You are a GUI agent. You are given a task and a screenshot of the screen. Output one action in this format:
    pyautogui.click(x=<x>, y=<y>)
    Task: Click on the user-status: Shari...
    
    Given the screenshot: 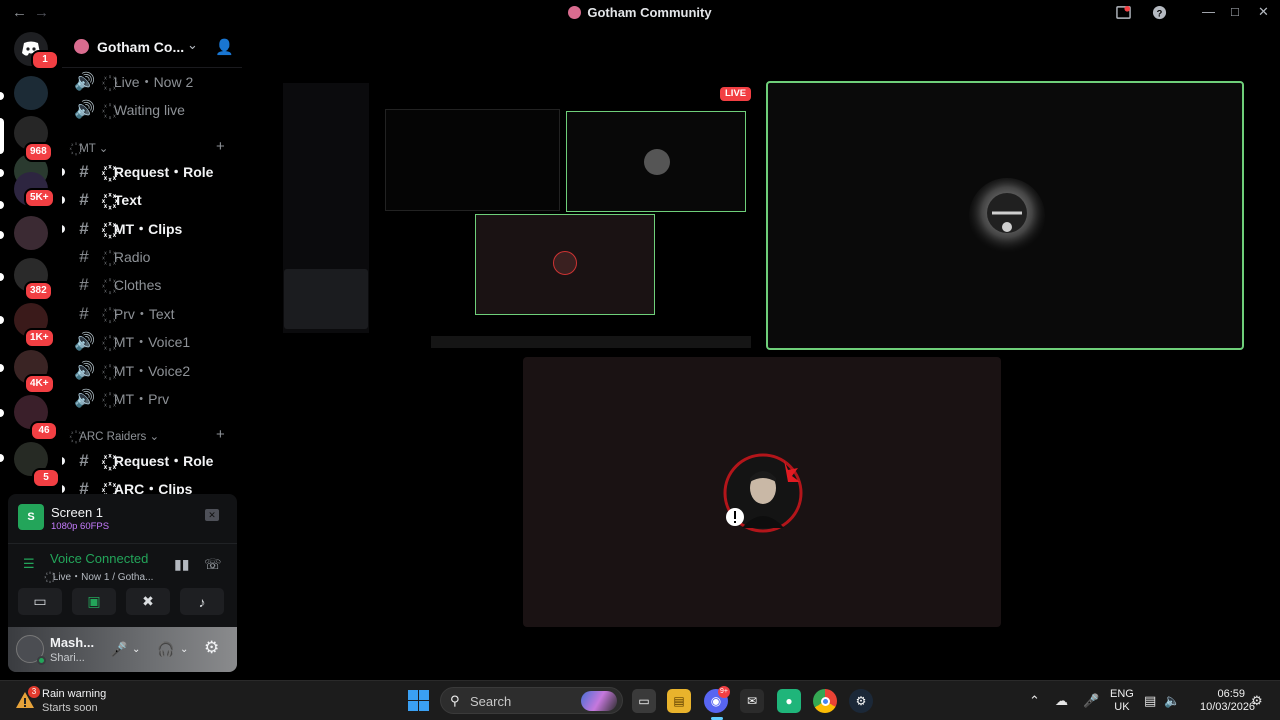 What is the action you would take?
    pyautogui.click(x=67, y=658)
    